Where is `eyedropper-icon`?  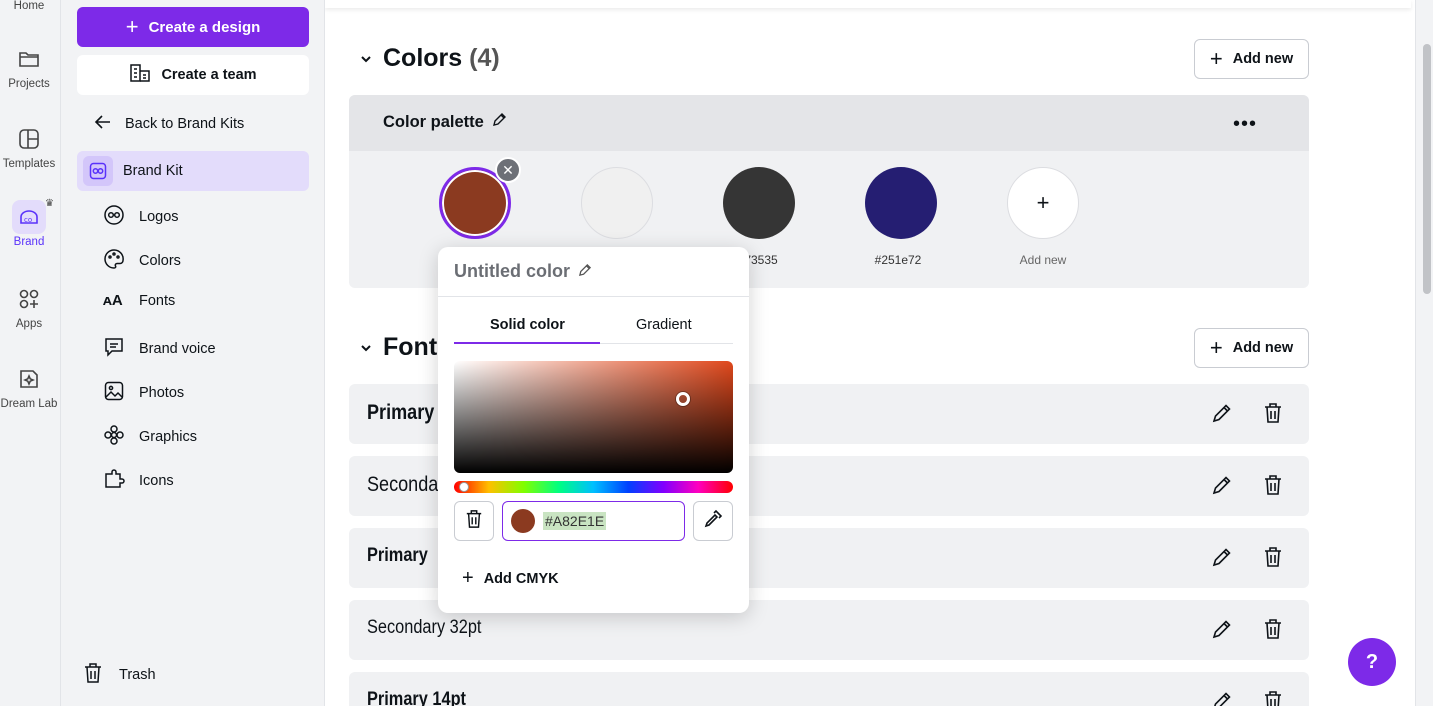
eyedropper-icon is located at coordinates (713, 521).